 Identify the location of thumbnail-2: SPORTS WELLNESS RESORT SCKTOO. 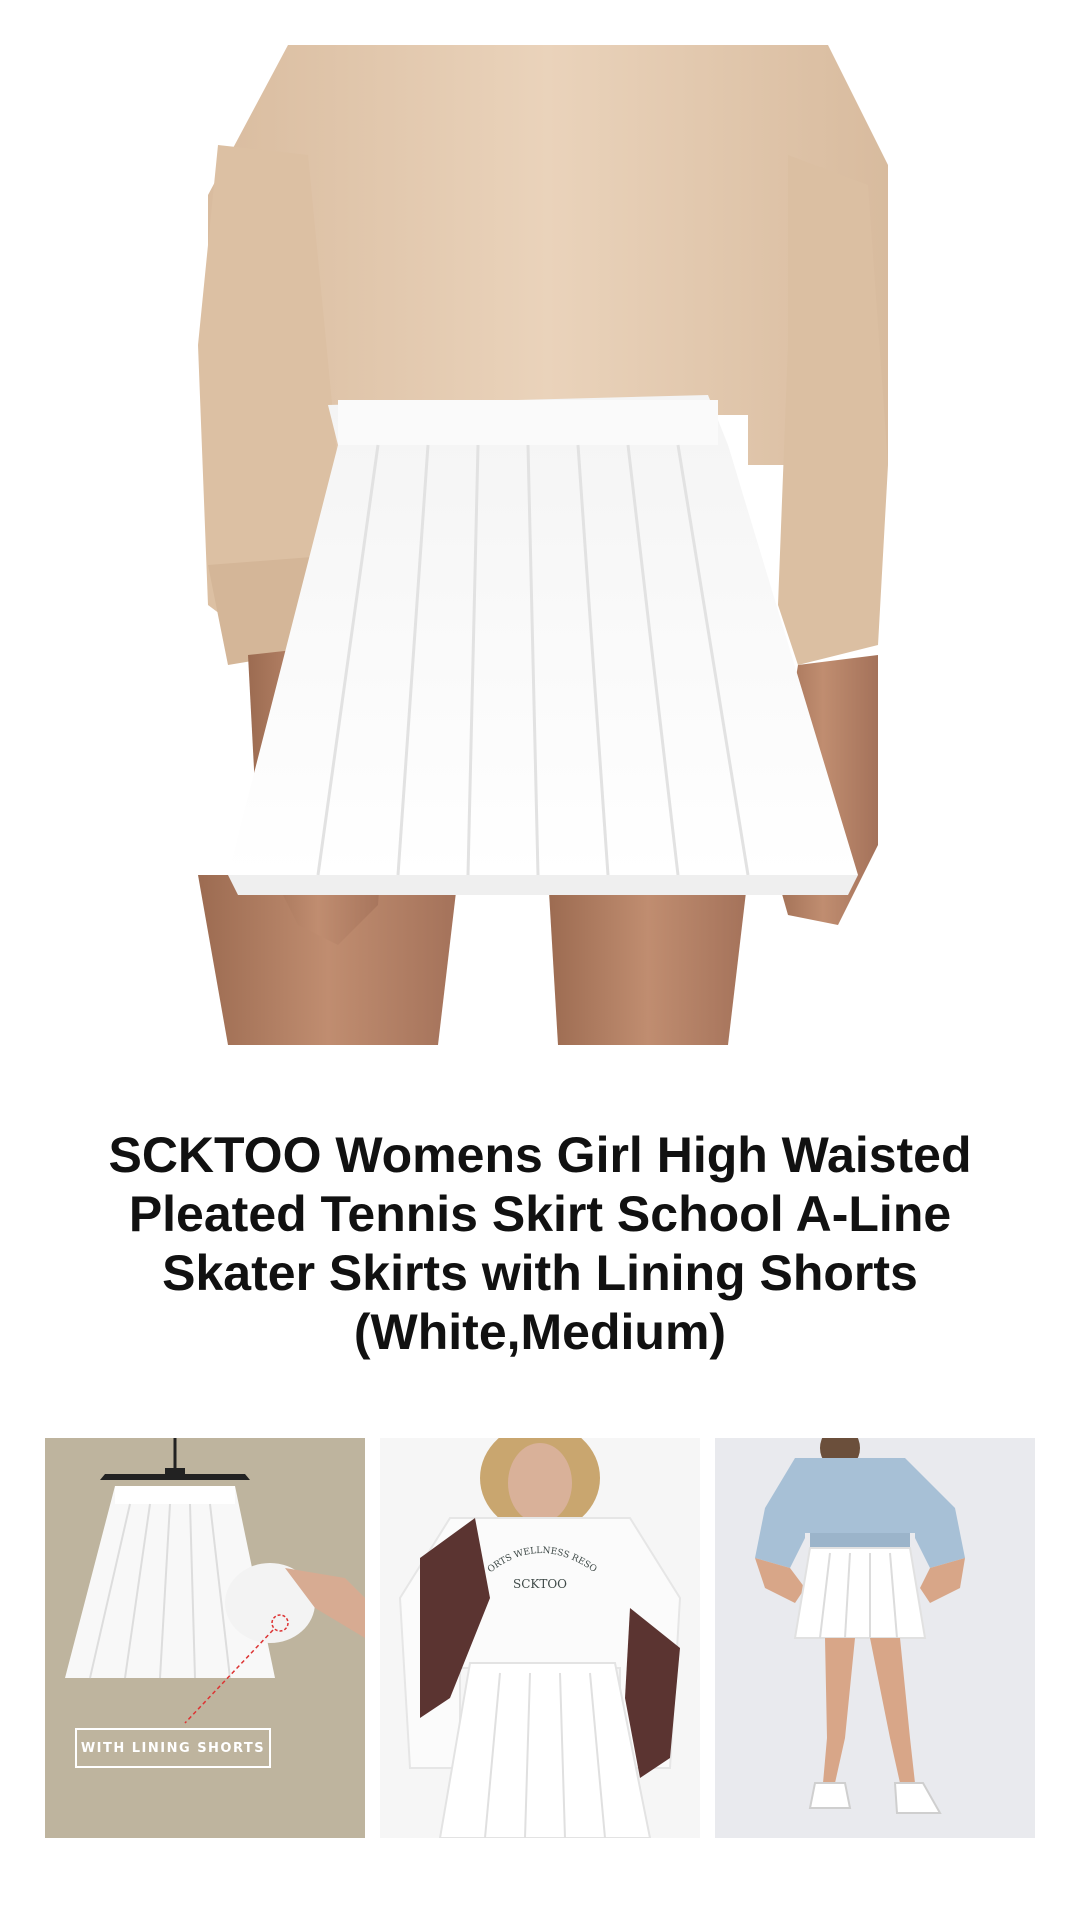
(540, 1638).